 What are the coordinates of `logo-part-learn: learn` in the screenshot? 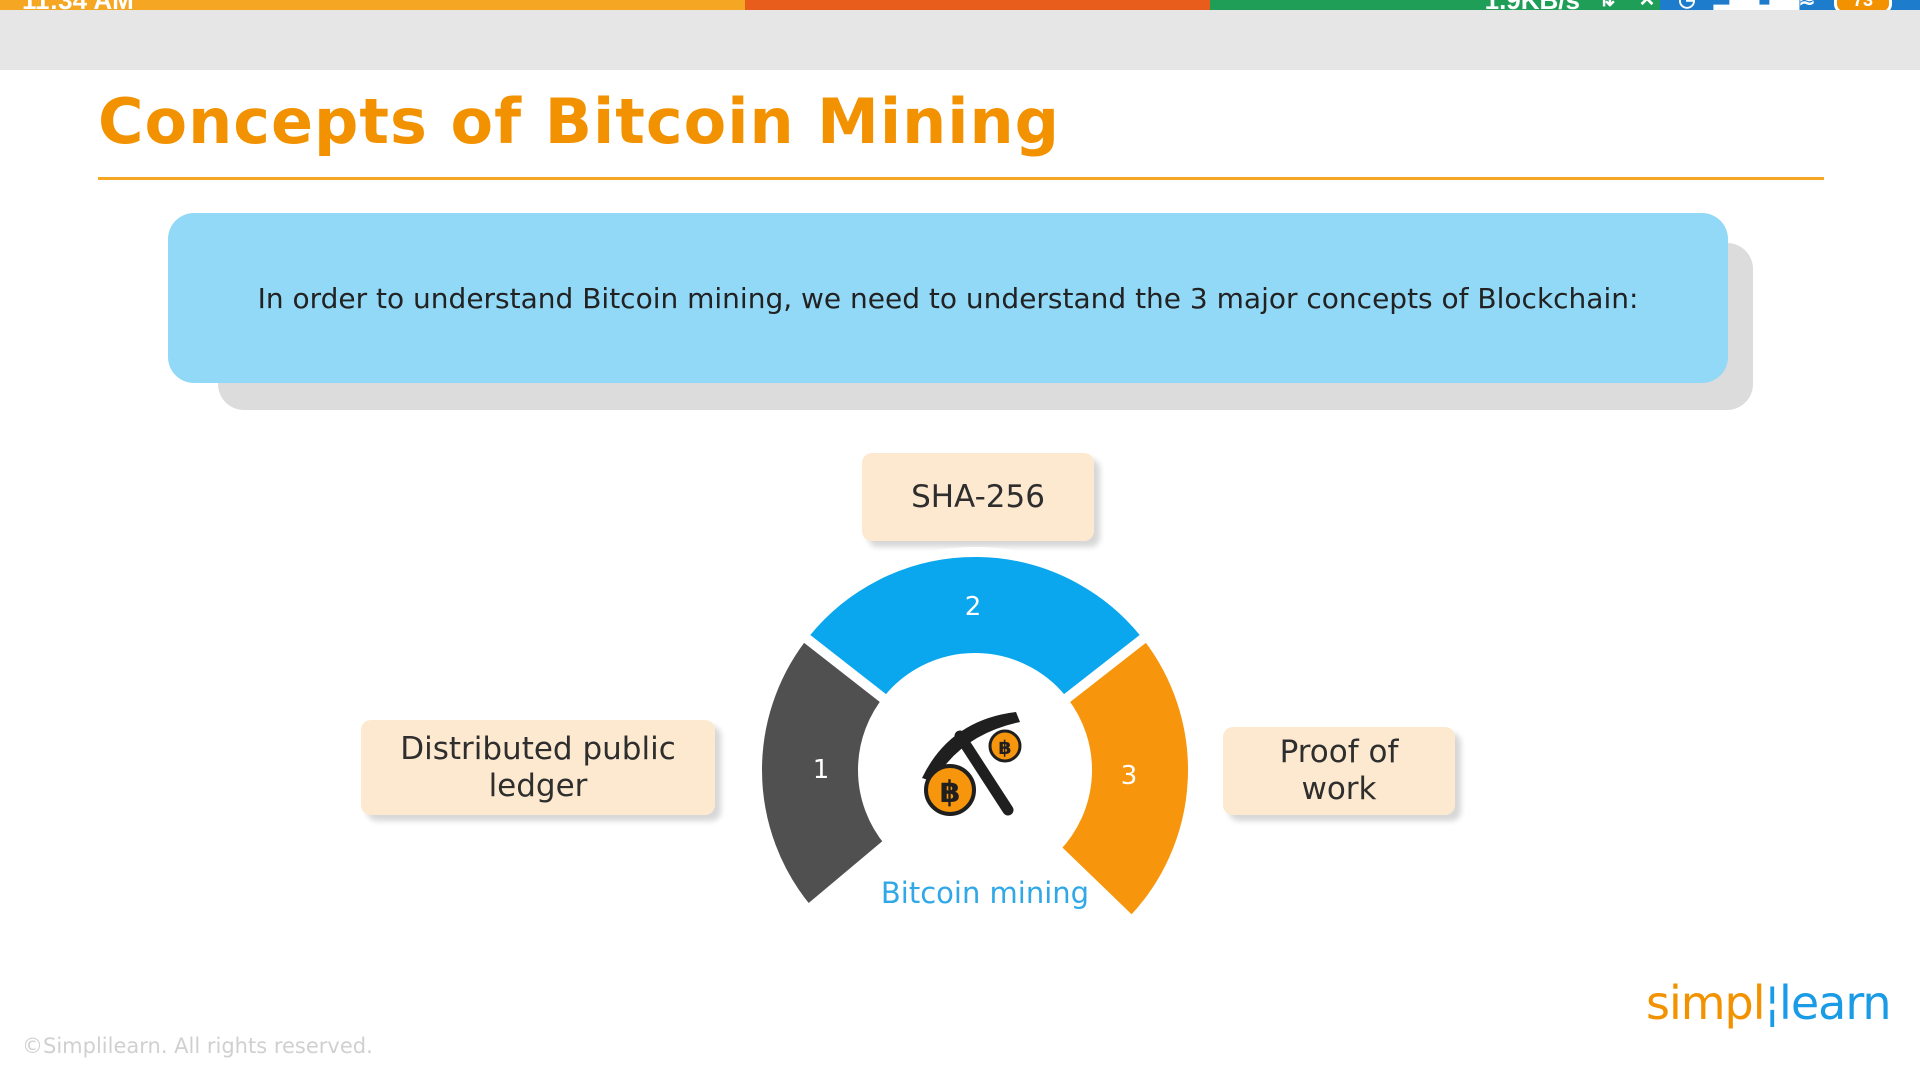 It's located at (1835, 1003).